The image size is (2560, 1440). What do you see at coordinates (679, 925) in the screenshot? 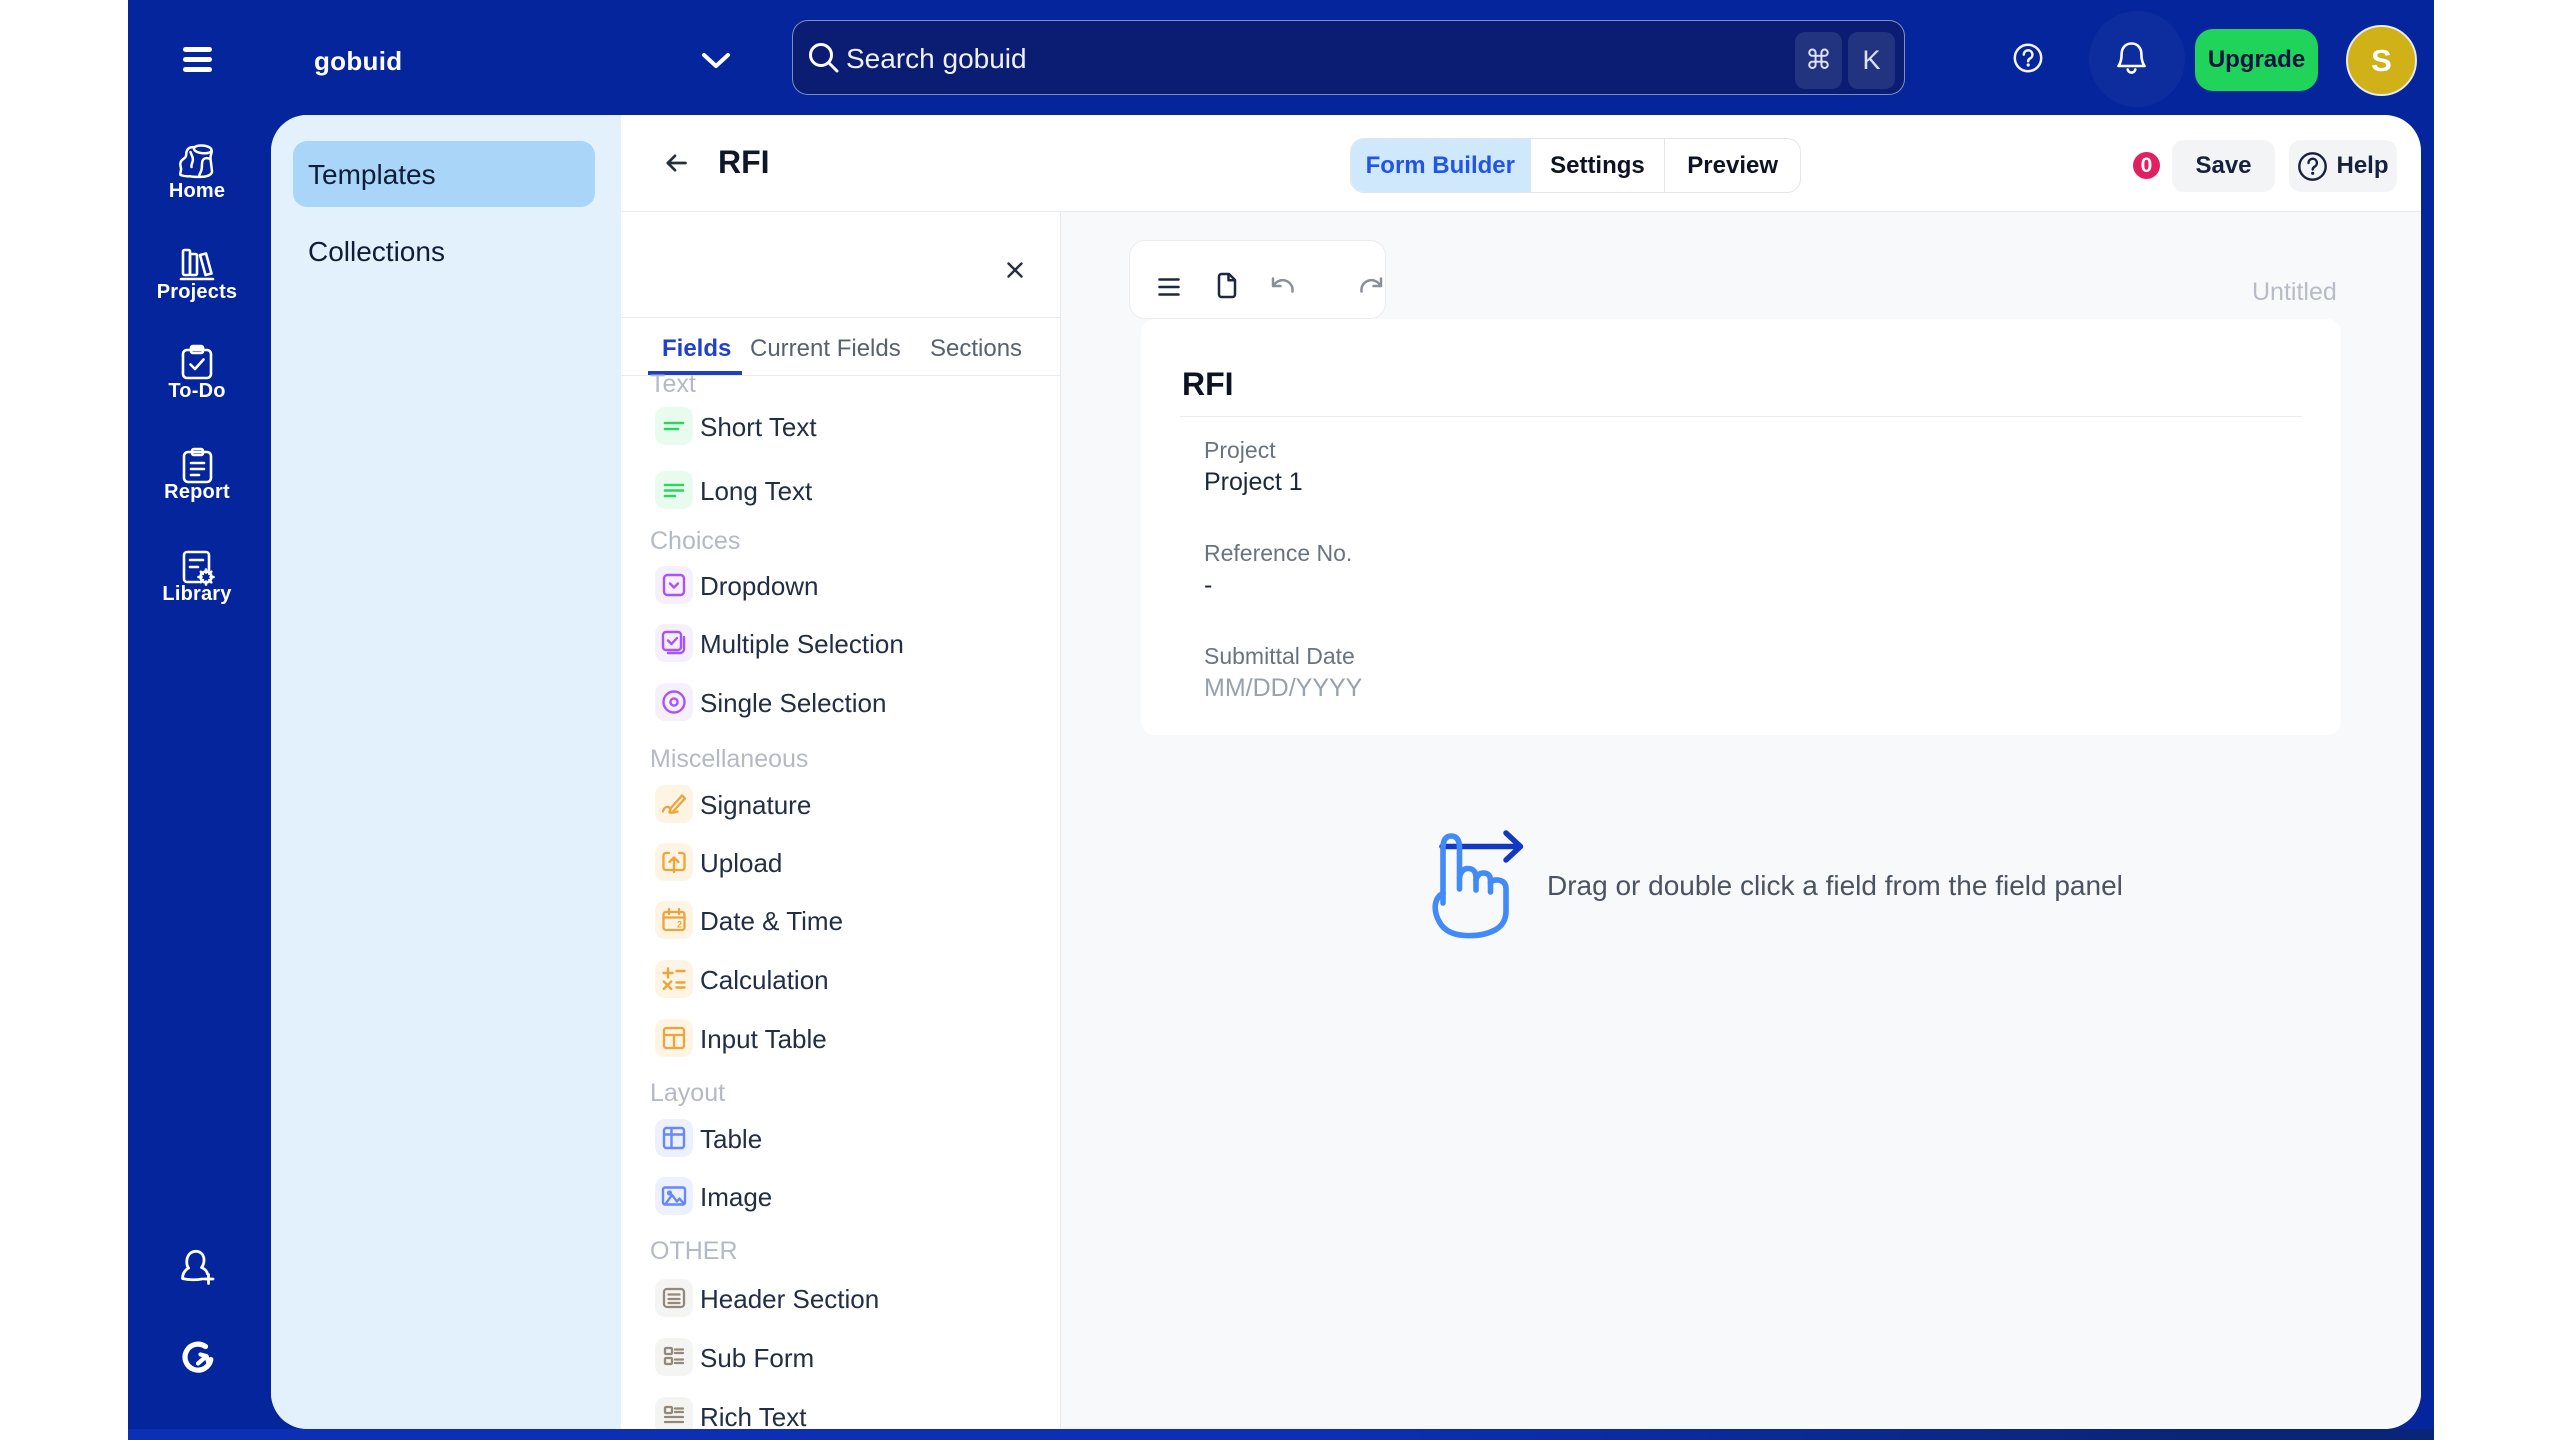
I see `svg-text: 2` at bounding box center [679, 925].